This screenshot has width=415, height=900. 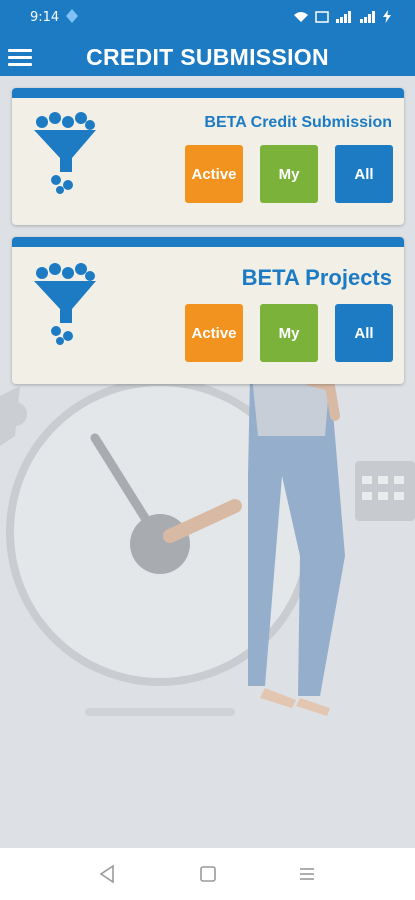 I want to click on messenger-notification-icon, so click(x=72, y=16).